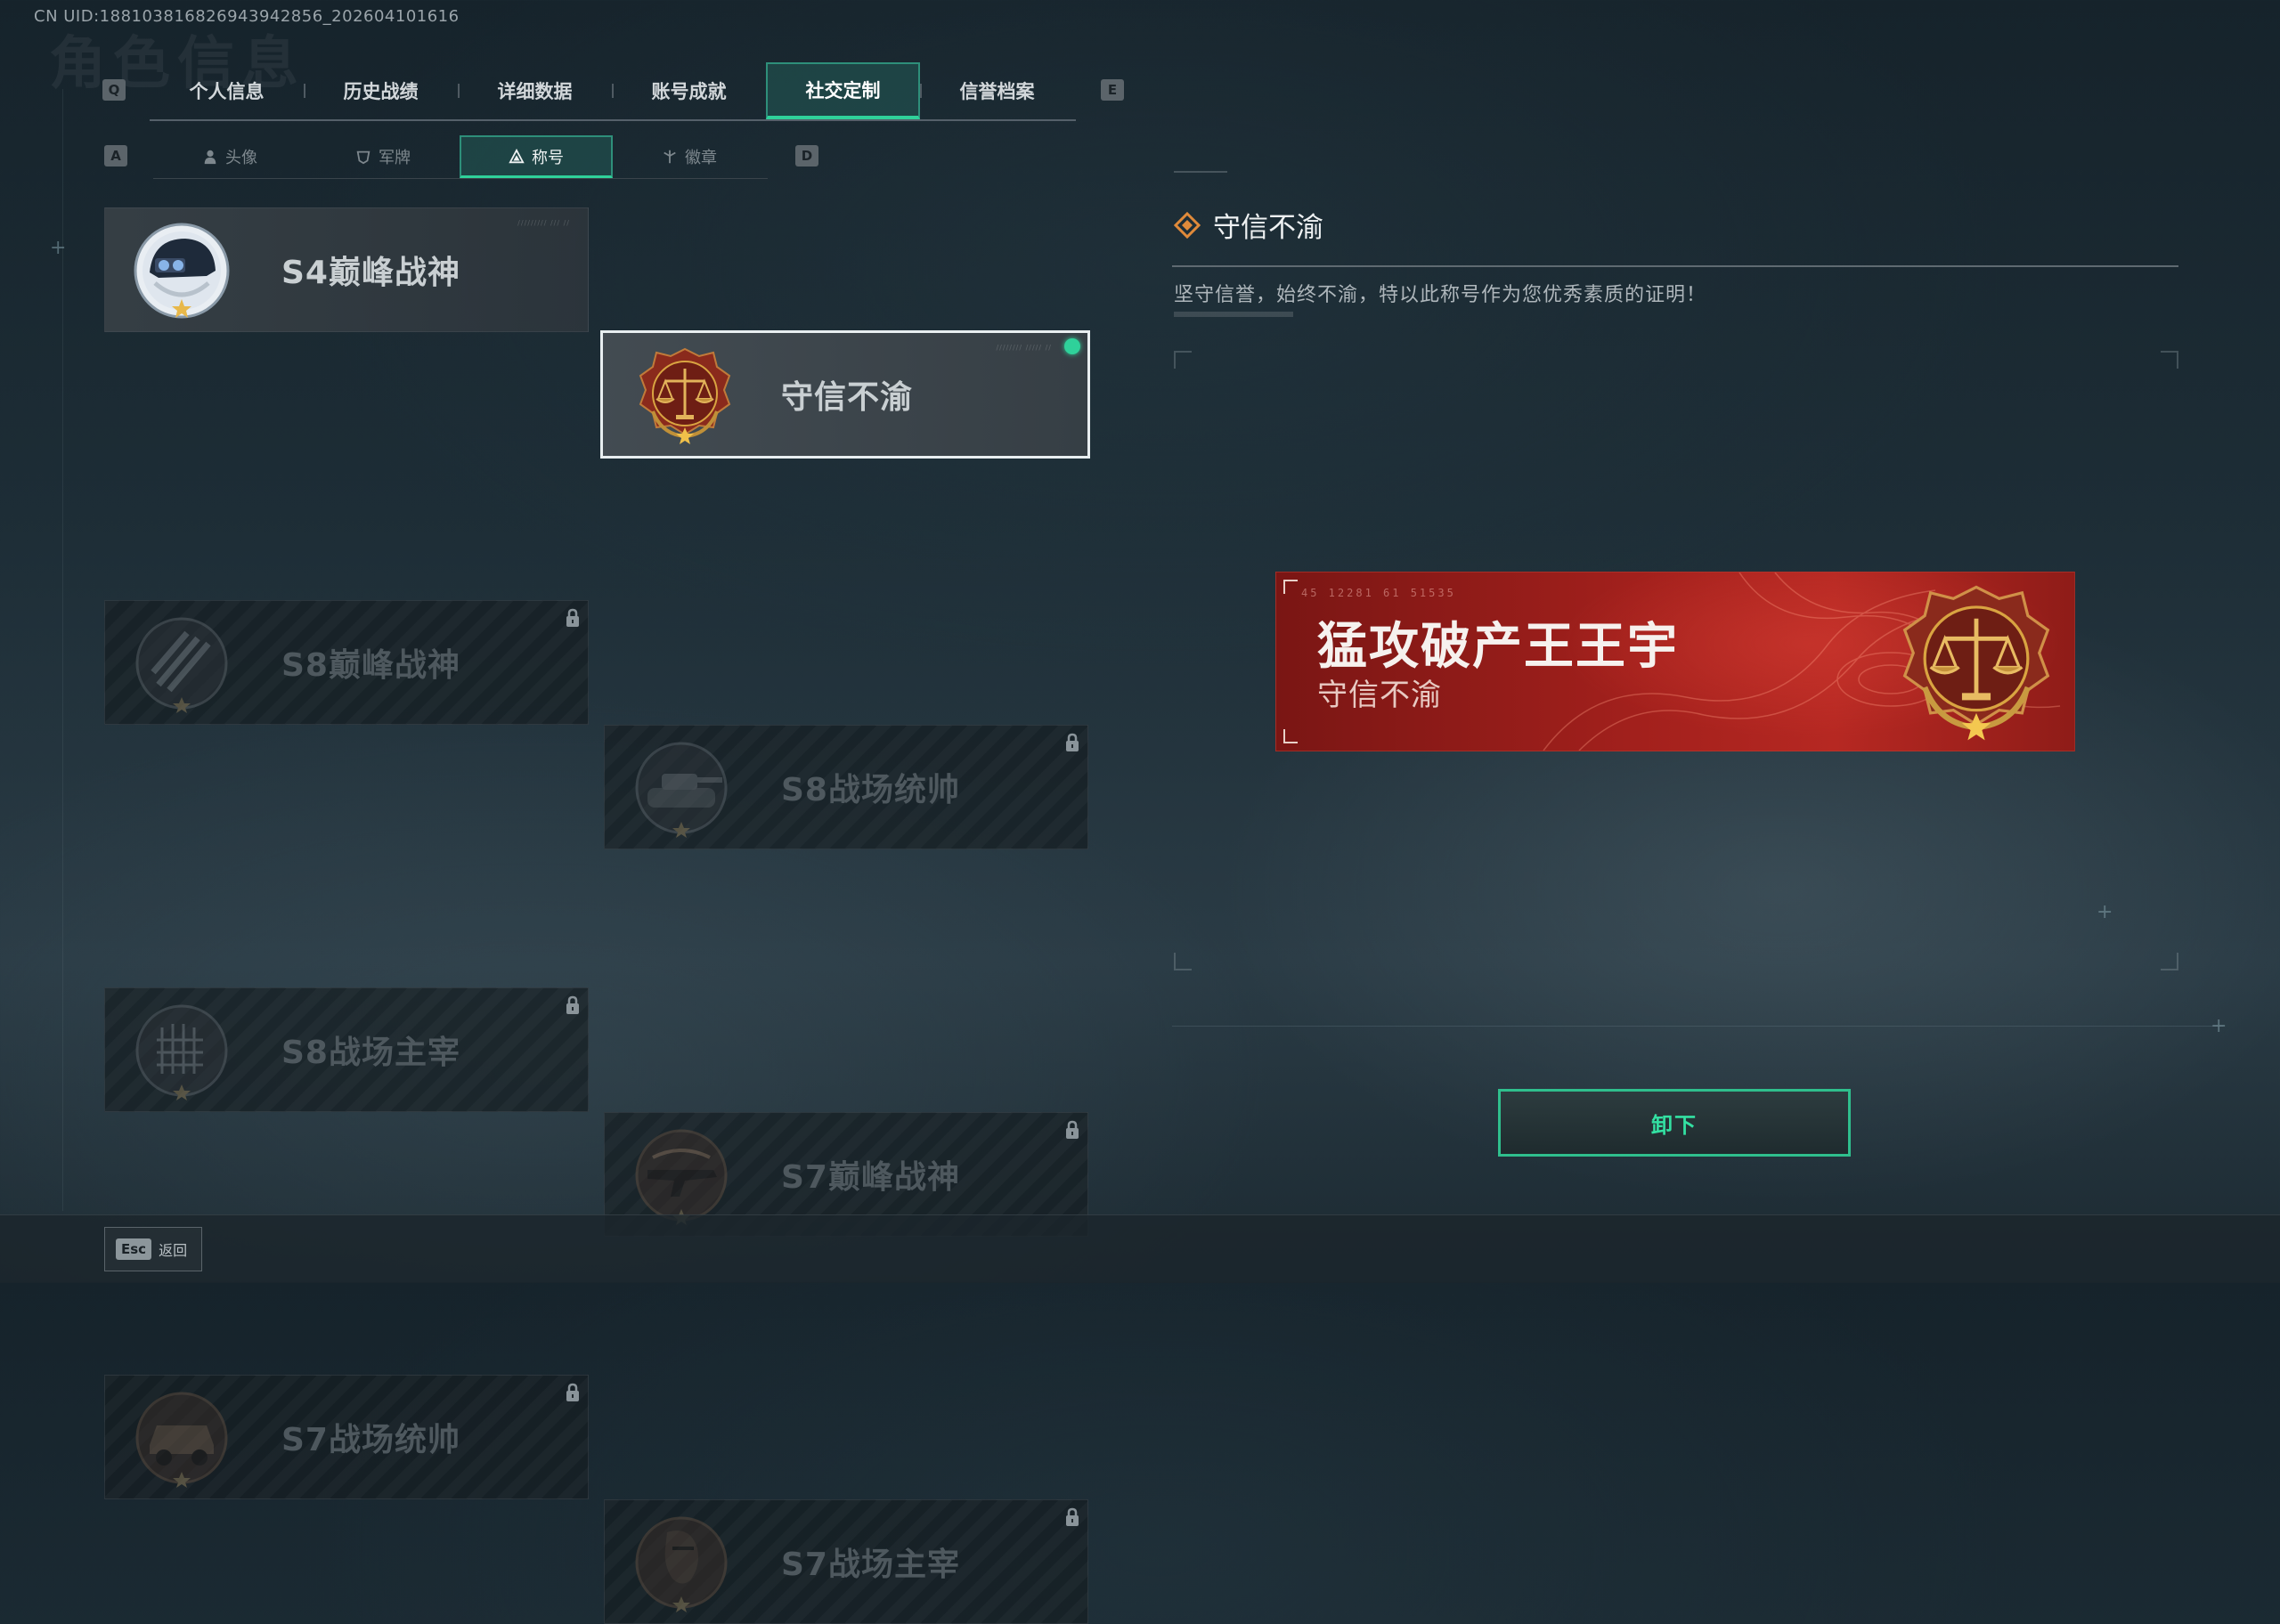 This screenshot has height=1624, width=2280. What do you see at coordinates (843, 90) in the screenshot?
I see `tab-social-custom: 社交定制` at bounding box center [843, 90].